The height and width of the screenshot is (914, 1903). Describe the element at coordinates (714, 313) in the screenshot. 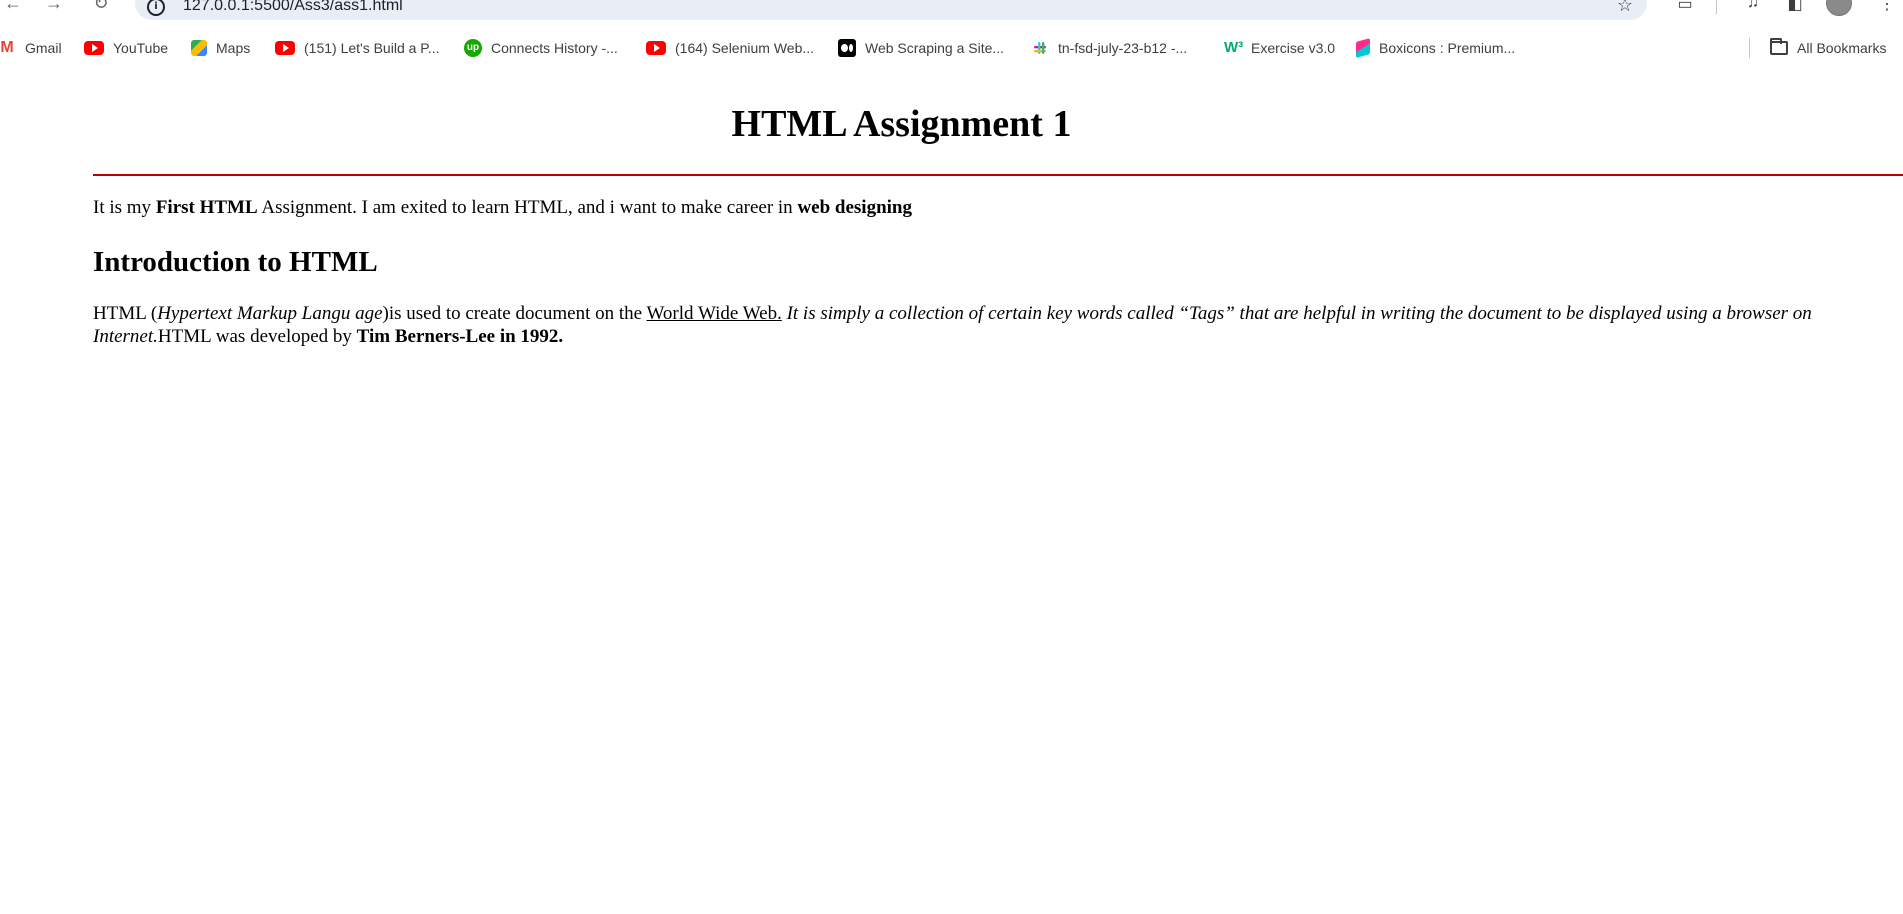

I see `world-wide-web-link: World Wide Web.` at that location.